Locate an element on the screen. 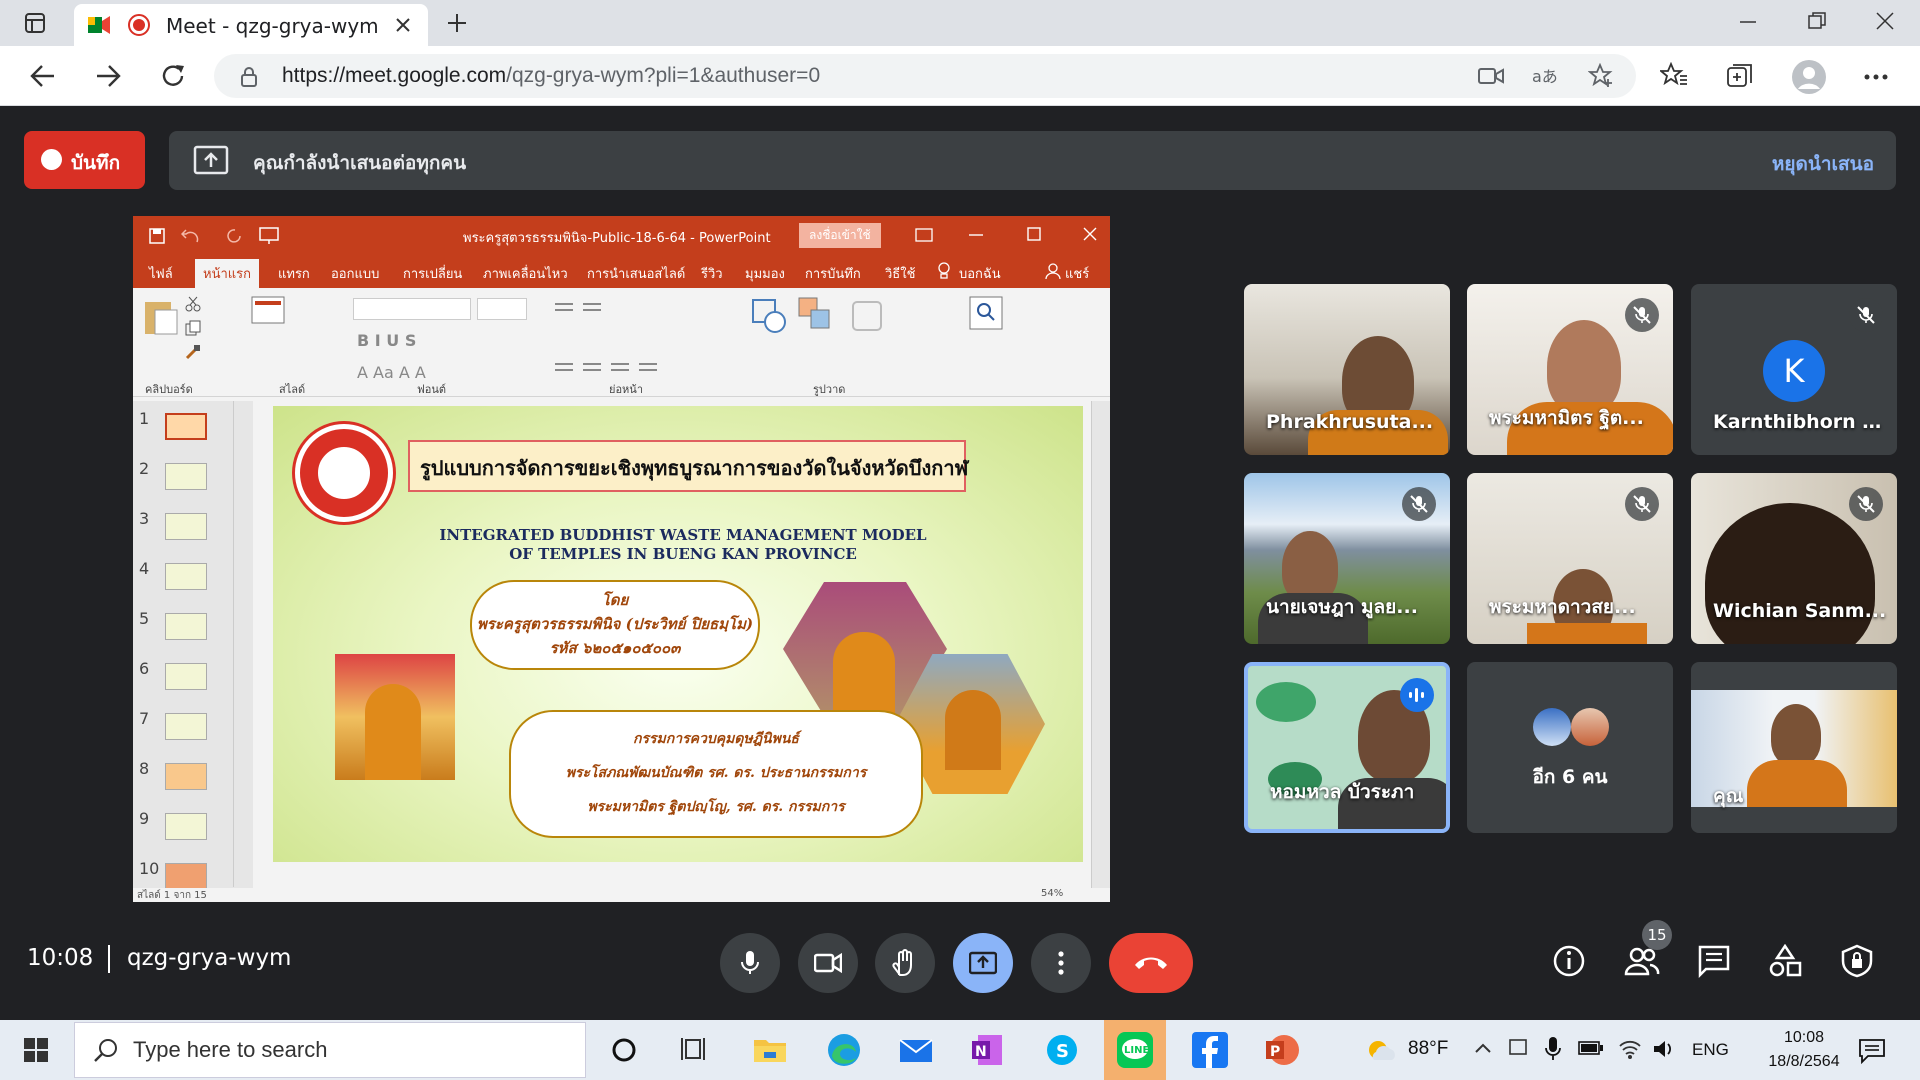 This screenshot has height=1080, width=1920. ppt-maximize-icon is located at coordinates (1034, 234).